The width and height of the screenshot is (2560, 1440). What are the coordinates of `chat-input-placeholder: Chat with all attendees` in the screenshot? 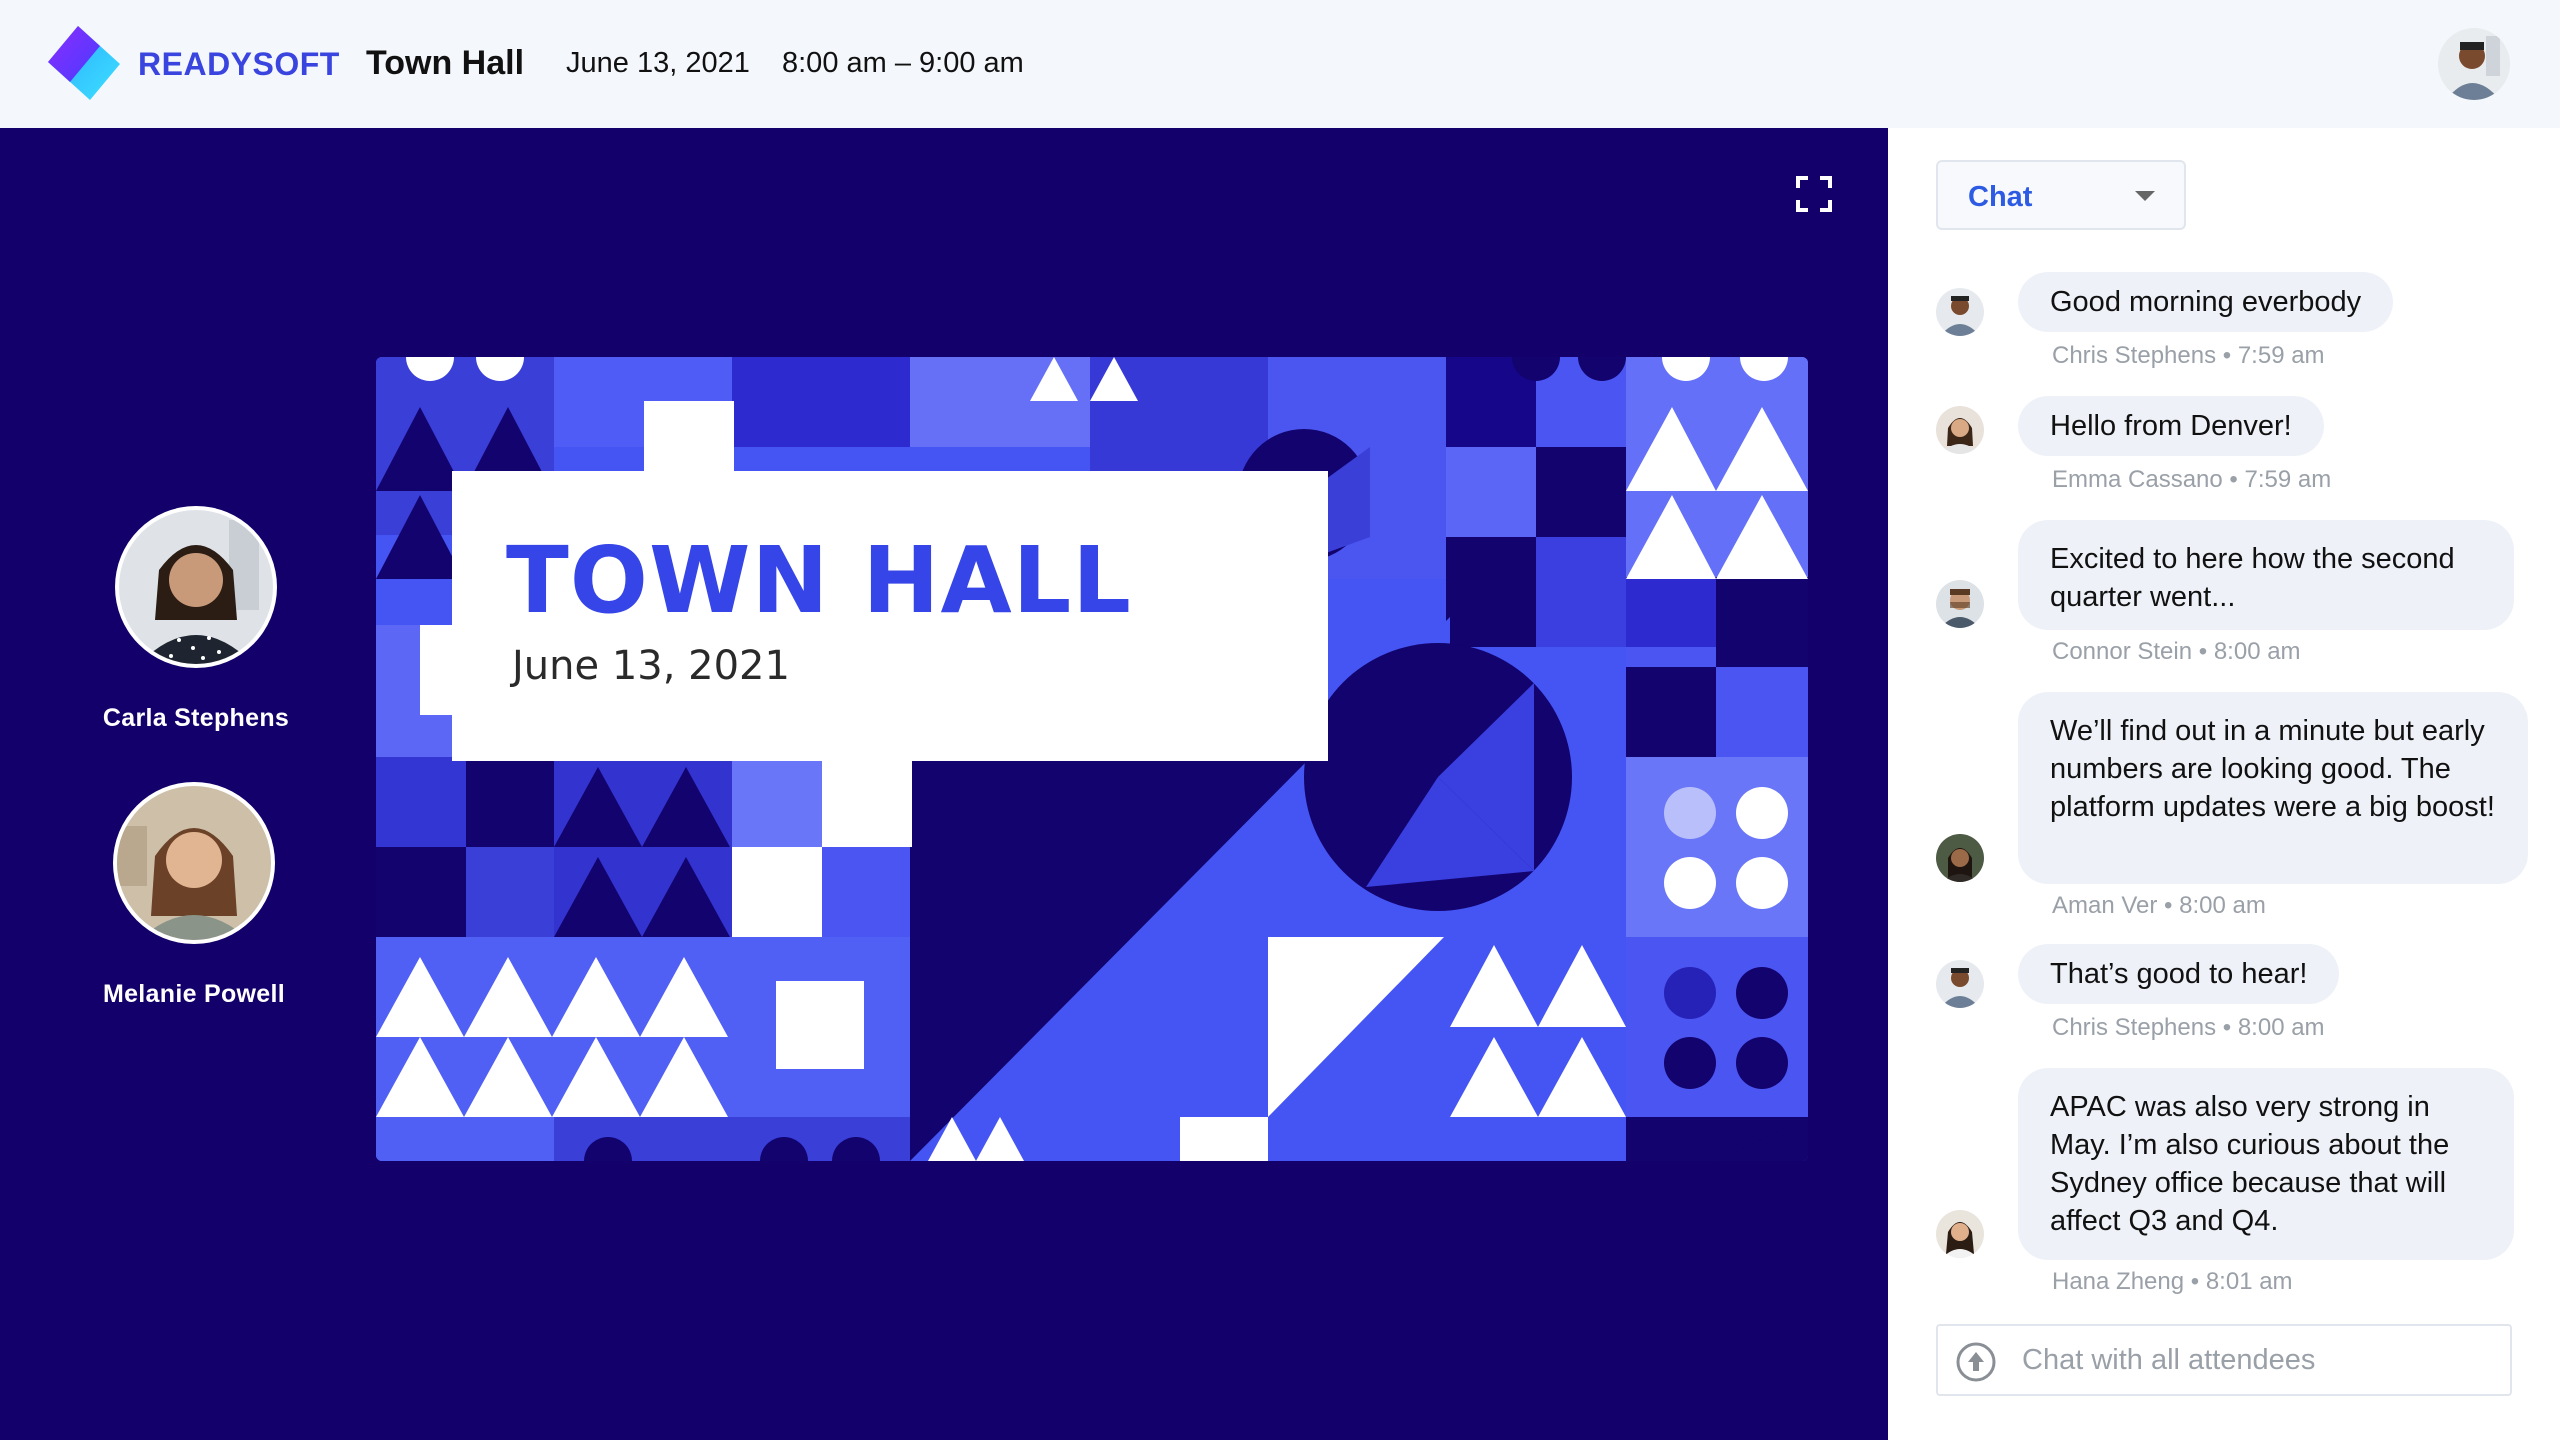 It's located at (2169, 1360).